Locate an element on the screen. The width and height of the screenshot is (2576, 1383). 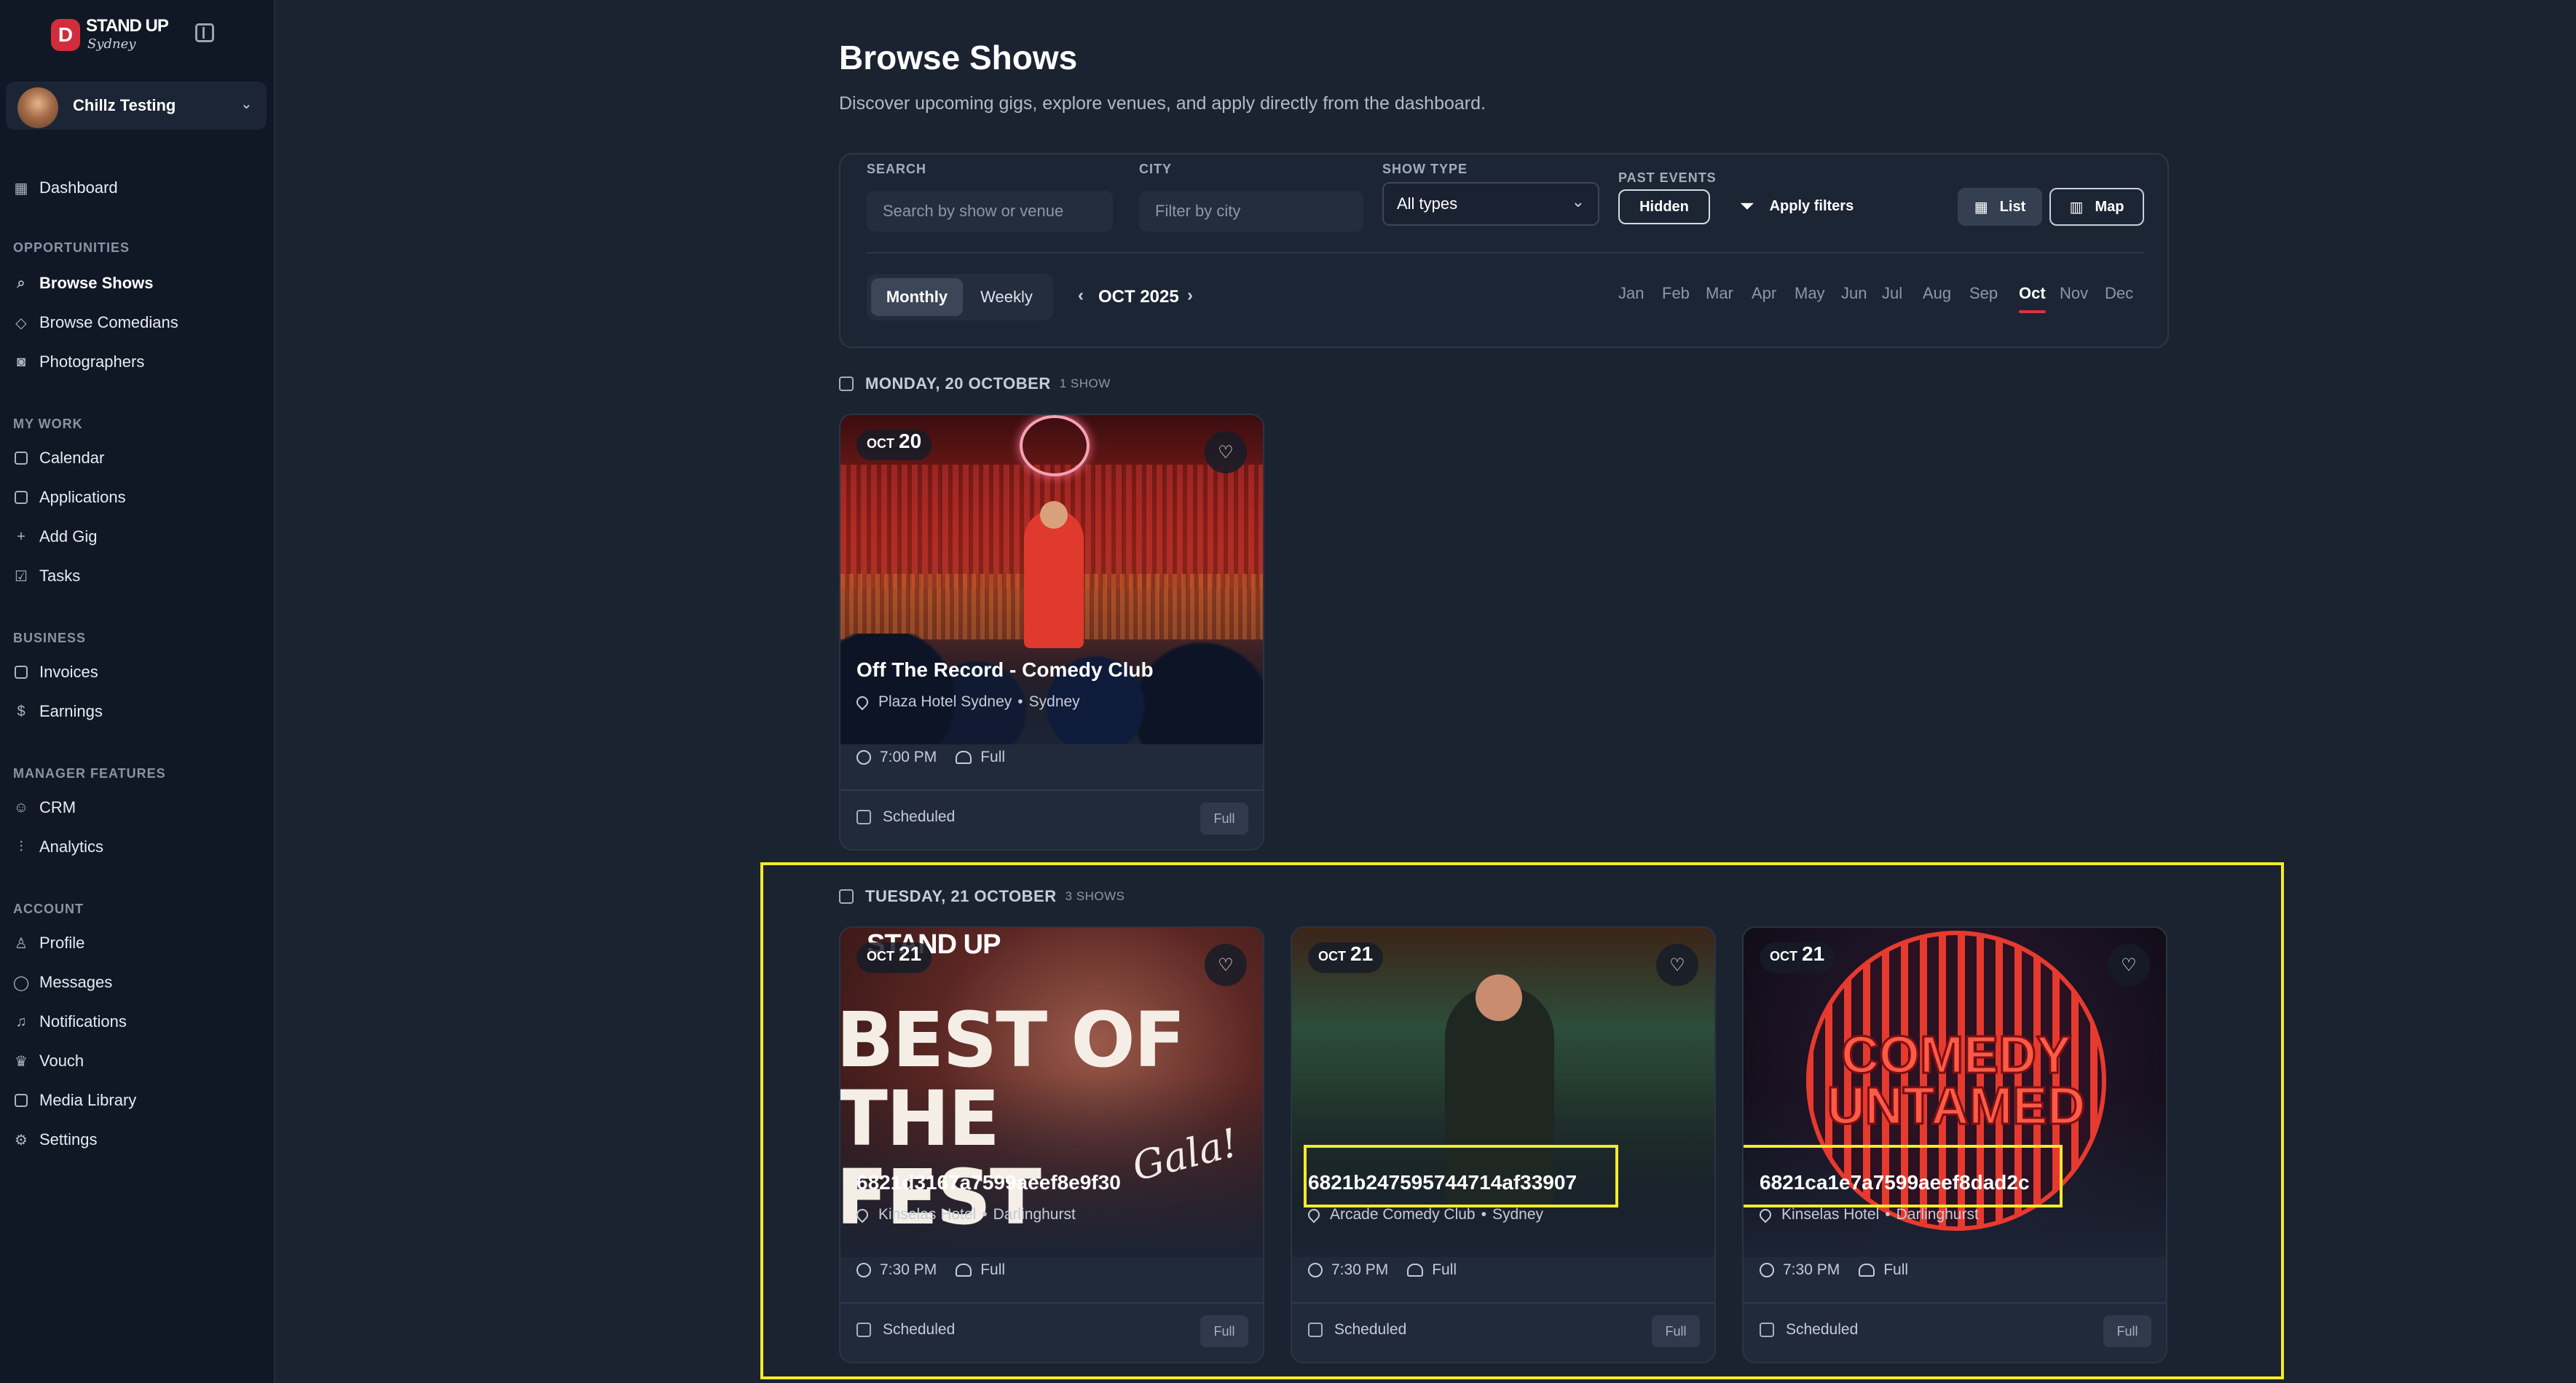
show-title: 6821ca1e7a7599aeef8dad2c is located at coordinates (1895, 1182).